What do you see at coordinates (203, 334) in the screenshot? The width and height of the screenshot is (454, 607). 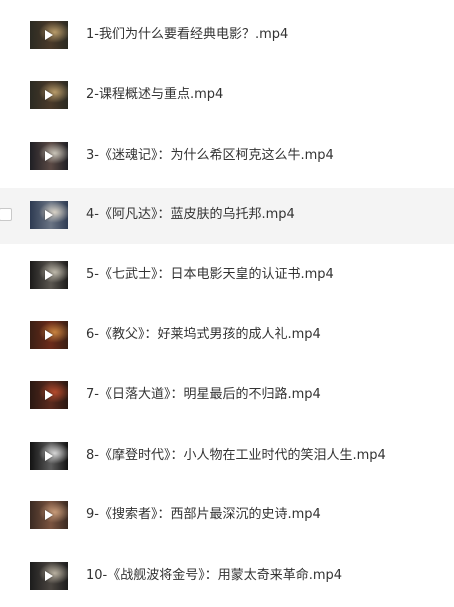 I see `file-name: 6-《教父》：好莱坞式男孩的成人礼.mp4` at bounding box center [203, 334].